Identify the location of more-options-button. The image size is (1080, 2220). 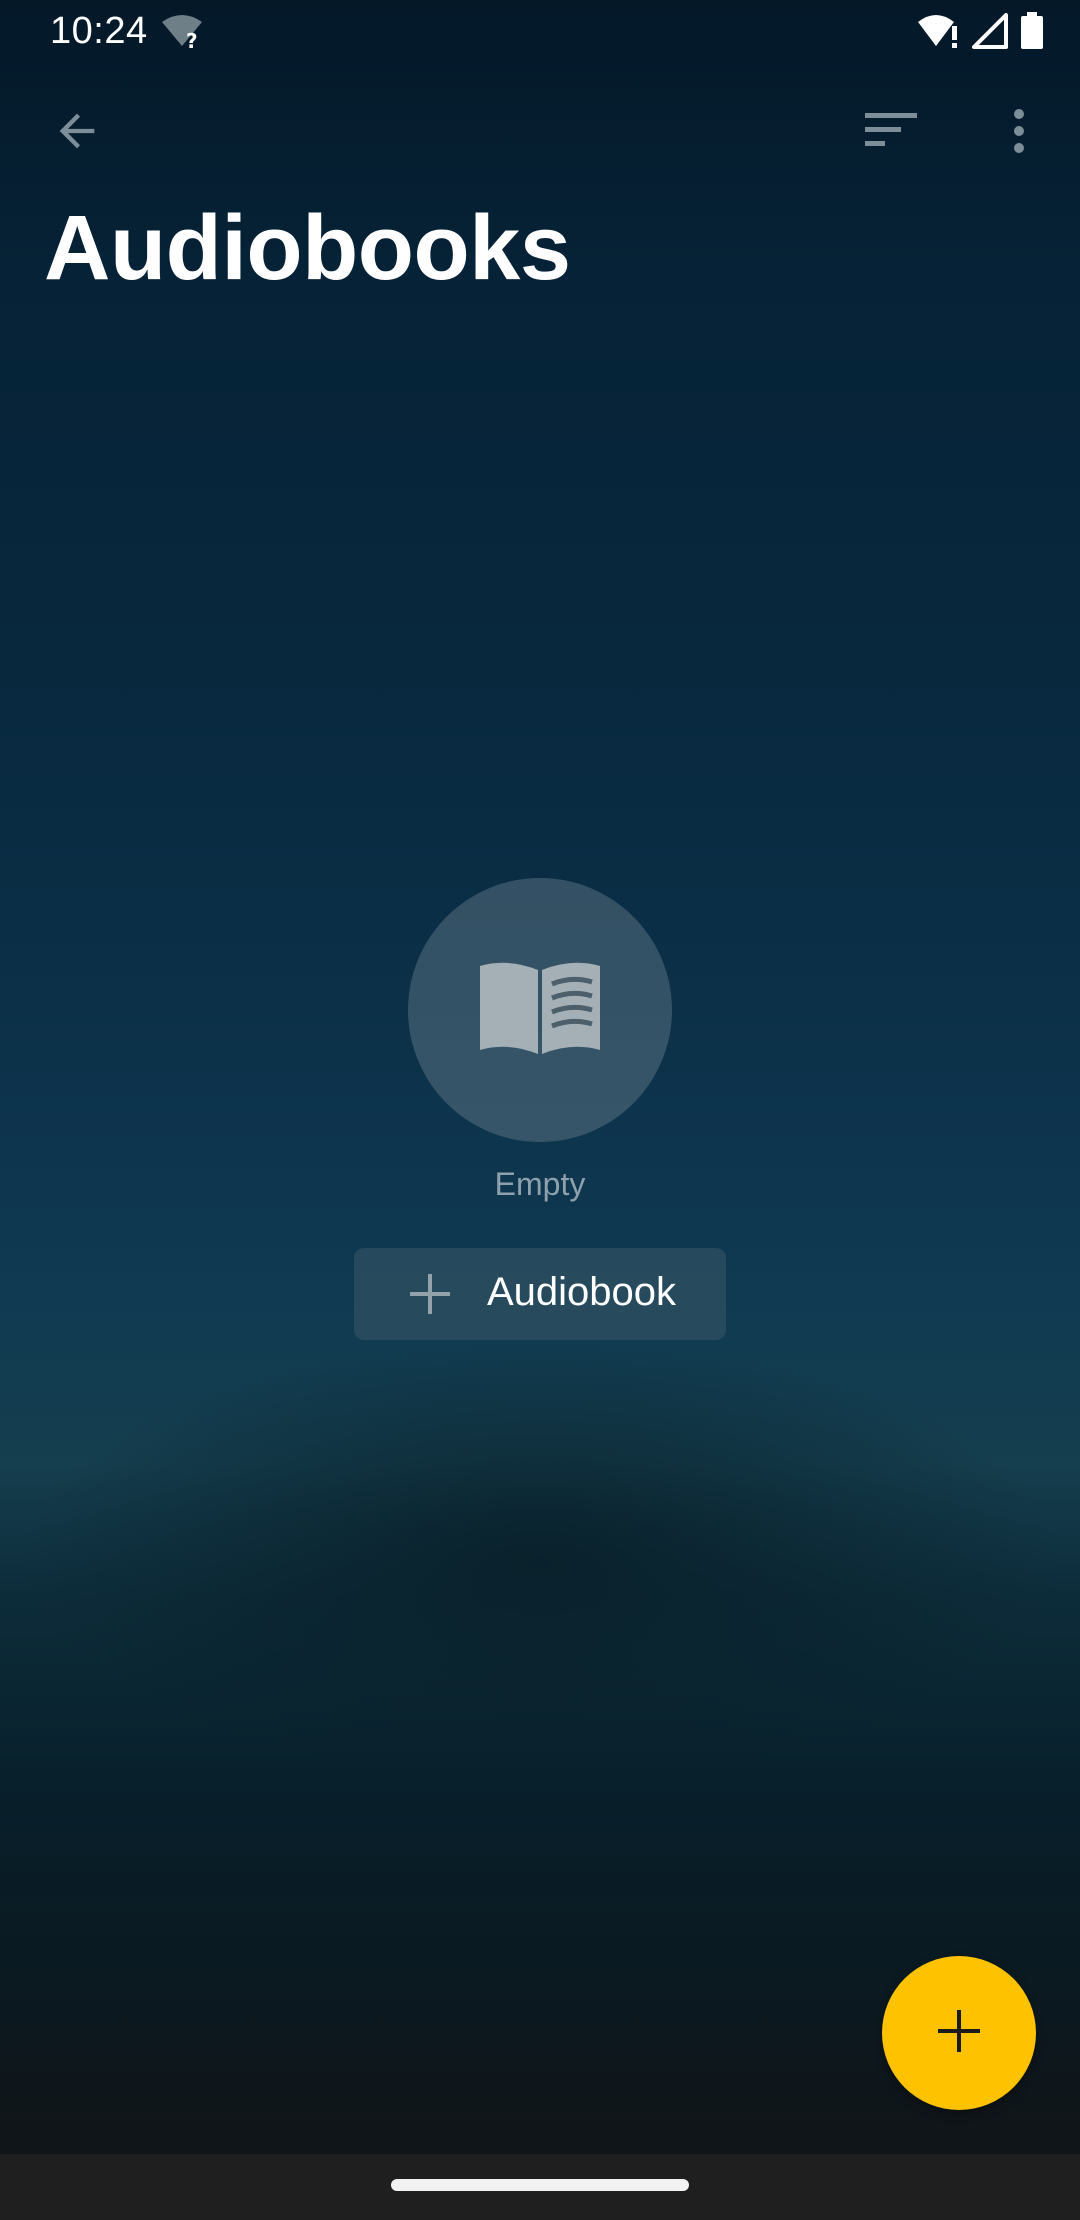
(1019, 133).